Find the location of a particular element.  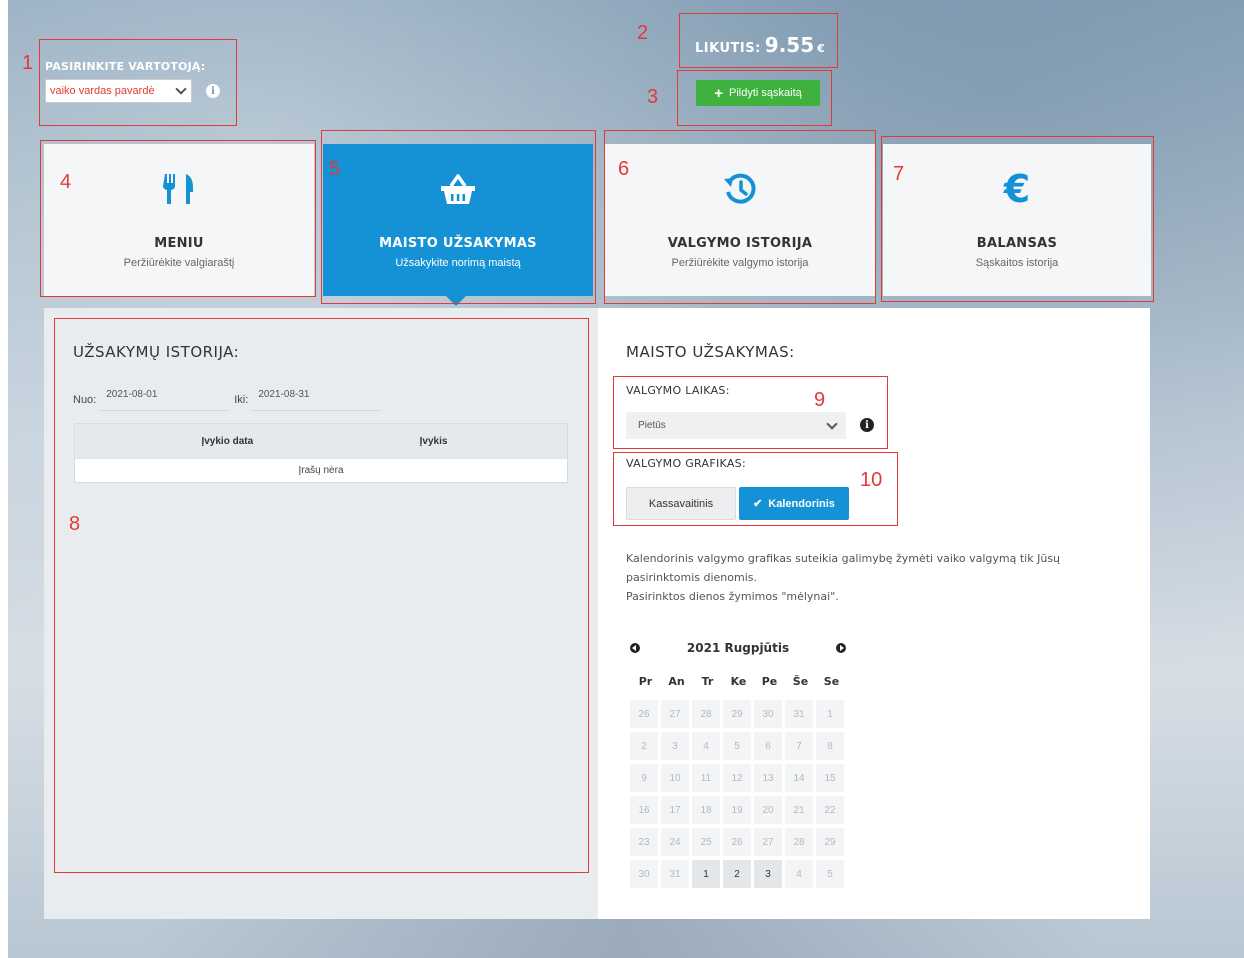

calendar-day: 12 is located at coordinates (737, 778).